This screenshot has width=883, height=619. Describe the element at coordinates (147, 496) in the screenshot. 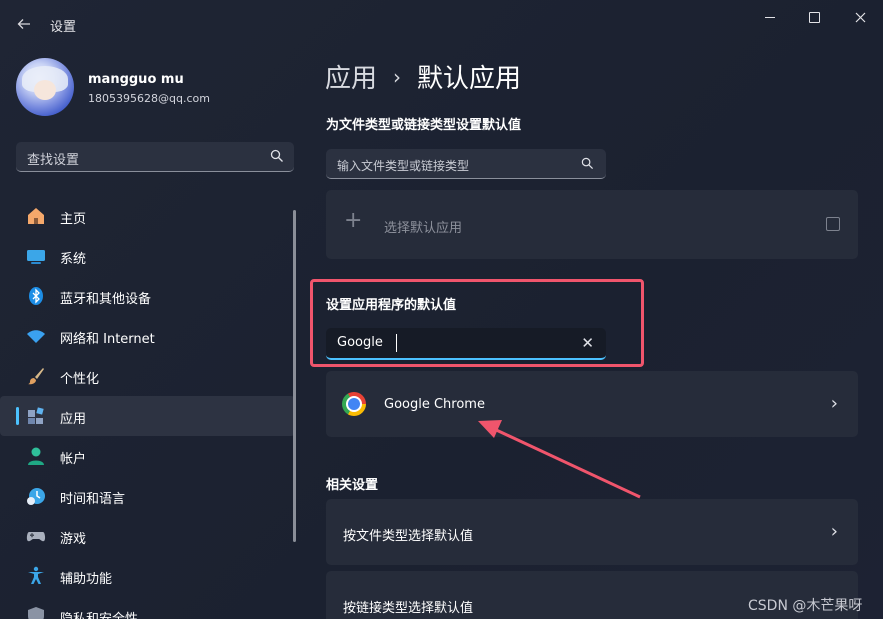

I see `sidebar-item-time-language: 时间和语言` at that location.